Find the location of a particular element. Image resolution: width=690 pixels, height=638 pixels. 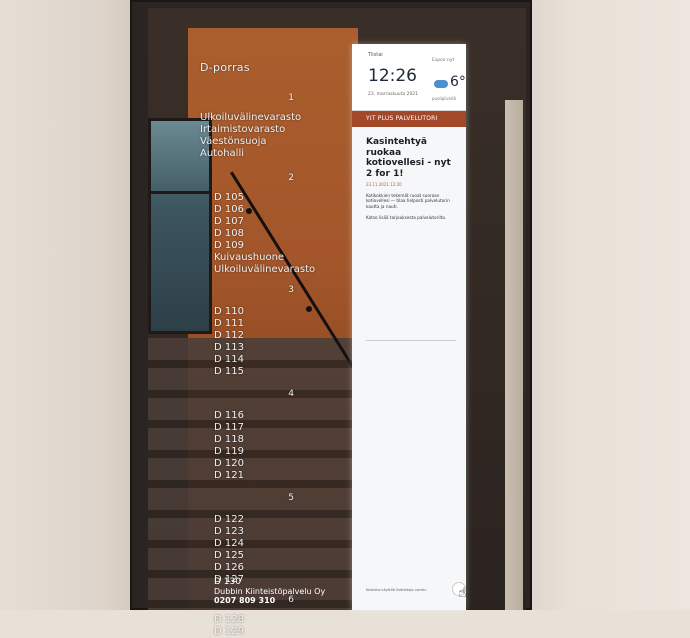

company-phone: 0207 809 310 is located at coordinates (245, 600).